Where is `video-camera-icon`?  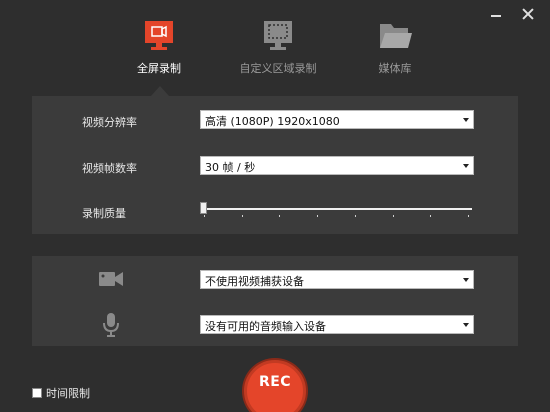
video-camera-icon is located at coordinates (111, 281).